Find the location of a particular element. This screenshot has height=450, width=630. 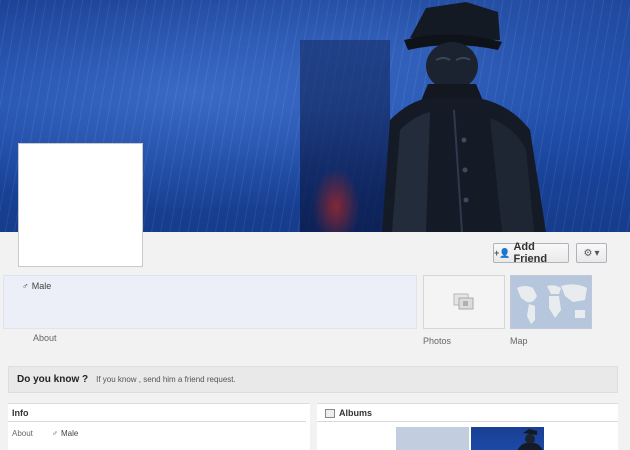

settings-button: ⚙ ▾ is located at coordinates (591, 253).